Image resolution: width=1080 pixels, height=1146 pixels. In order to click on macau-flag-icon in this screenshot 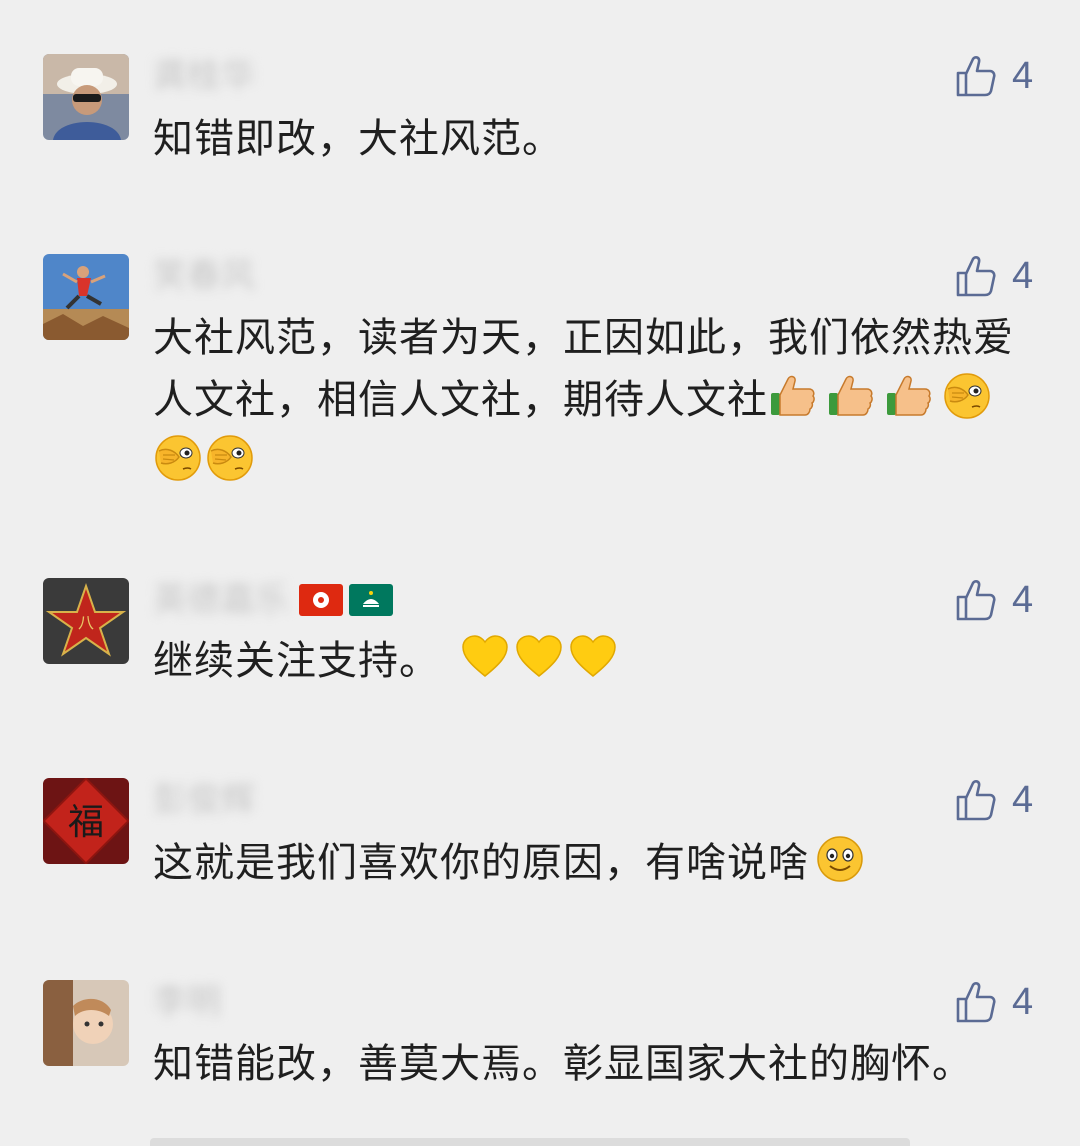, I will do `click(371, 600)`.